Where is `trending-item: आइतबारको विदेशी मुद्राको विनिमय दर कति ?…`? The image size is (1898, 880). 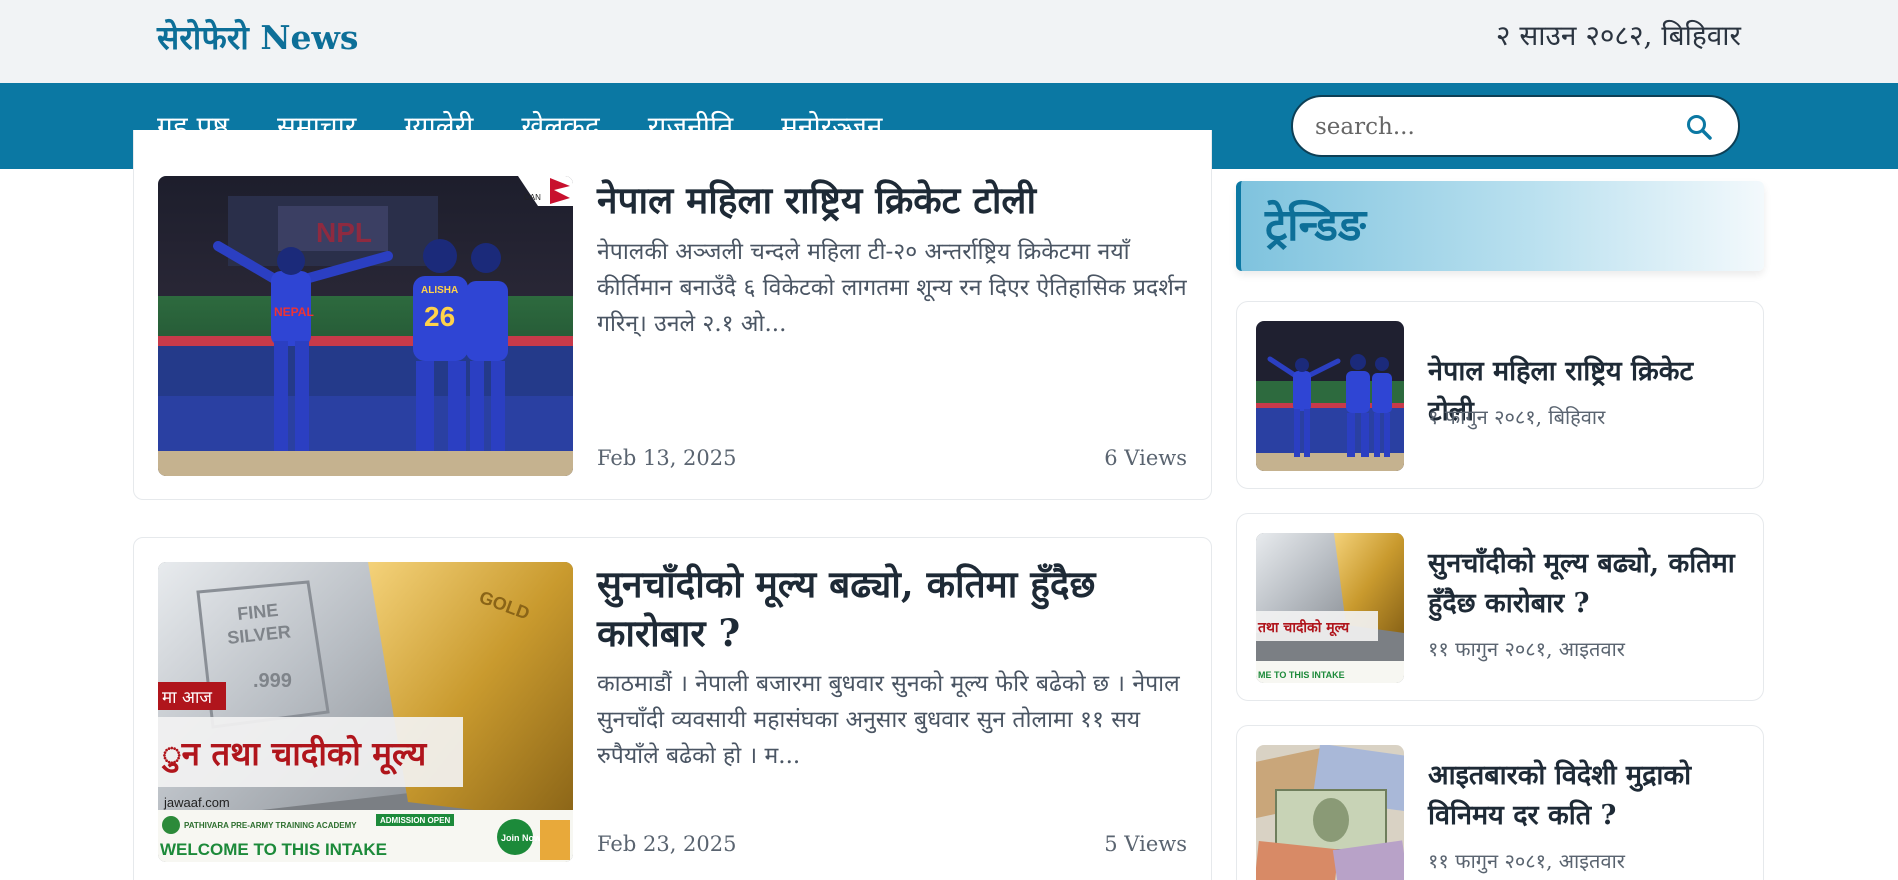
trending-item: आइतबारको विदेशी मुद्राको विनिमय दर कति ?… is located at coordinates (1500, 802).